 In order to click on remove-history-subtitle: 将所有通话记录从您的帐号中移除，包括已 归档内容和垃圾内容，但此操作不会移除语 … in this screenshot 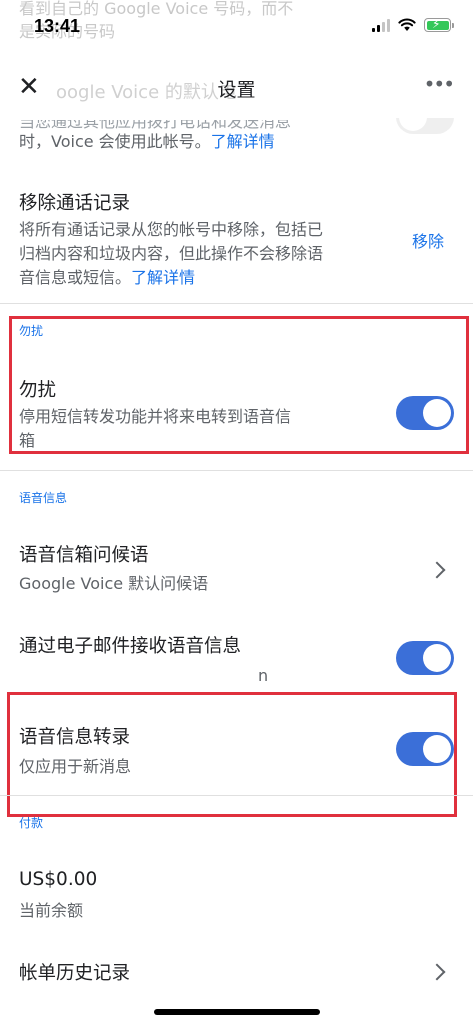, I will do `click(171, 253)`.